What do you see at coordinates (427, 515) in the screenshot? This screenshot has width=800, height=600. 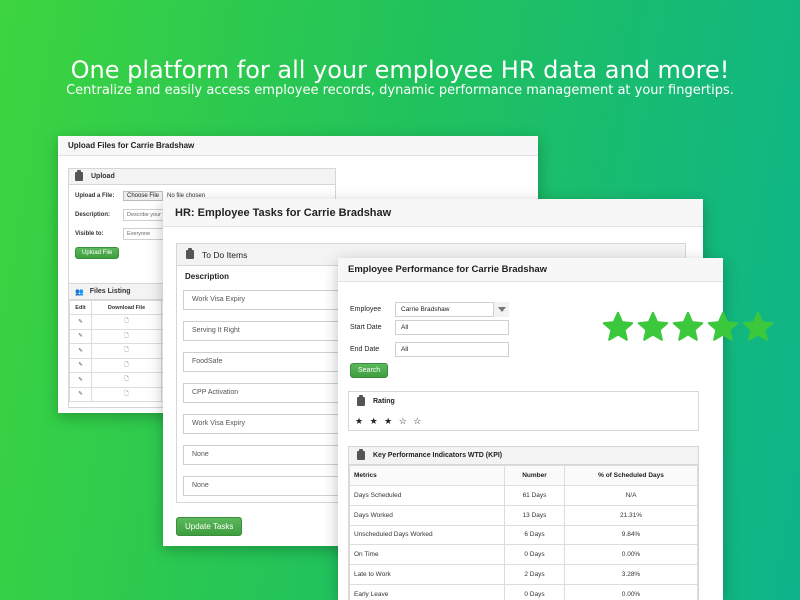 I see `kpi-metric: Days Worked` at bounding box center [427, 515].